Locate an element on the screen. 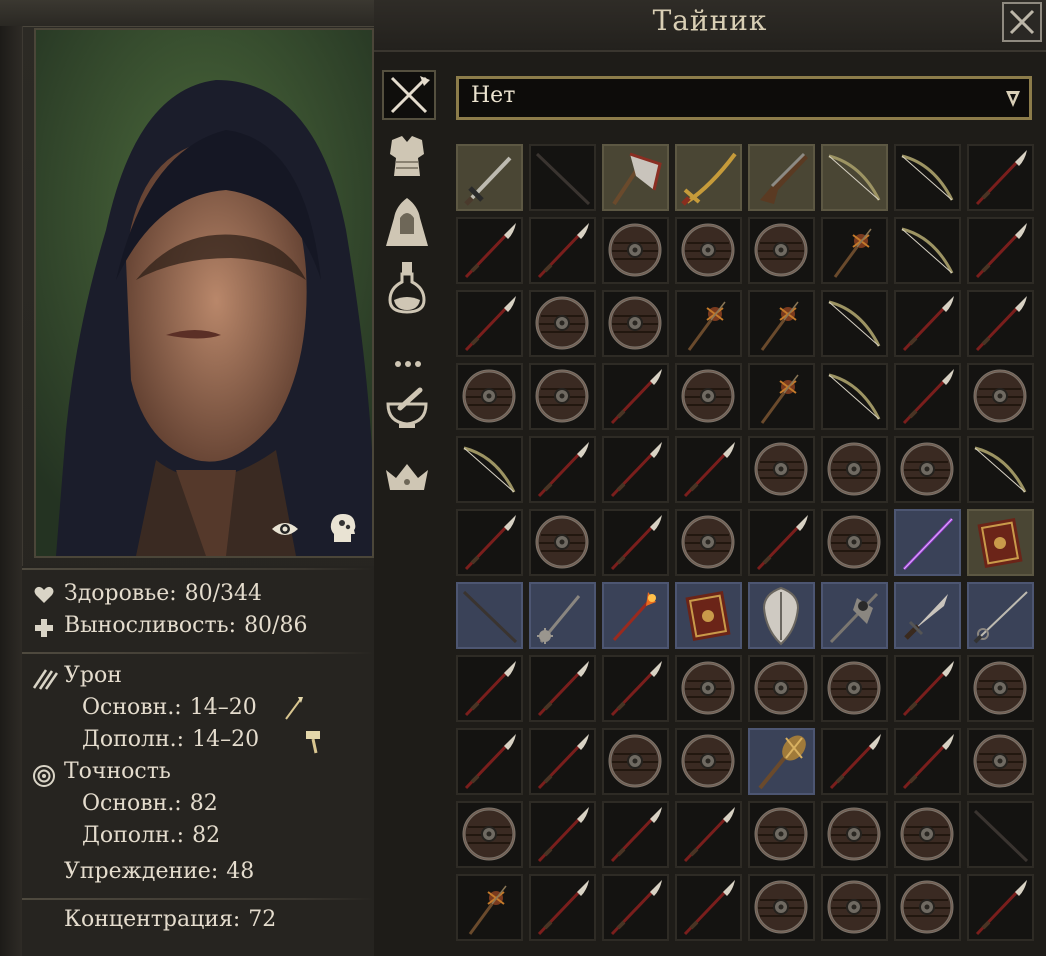 This screenshot has height=956, width=1046. close-button is located at coordinates (1022, 22).